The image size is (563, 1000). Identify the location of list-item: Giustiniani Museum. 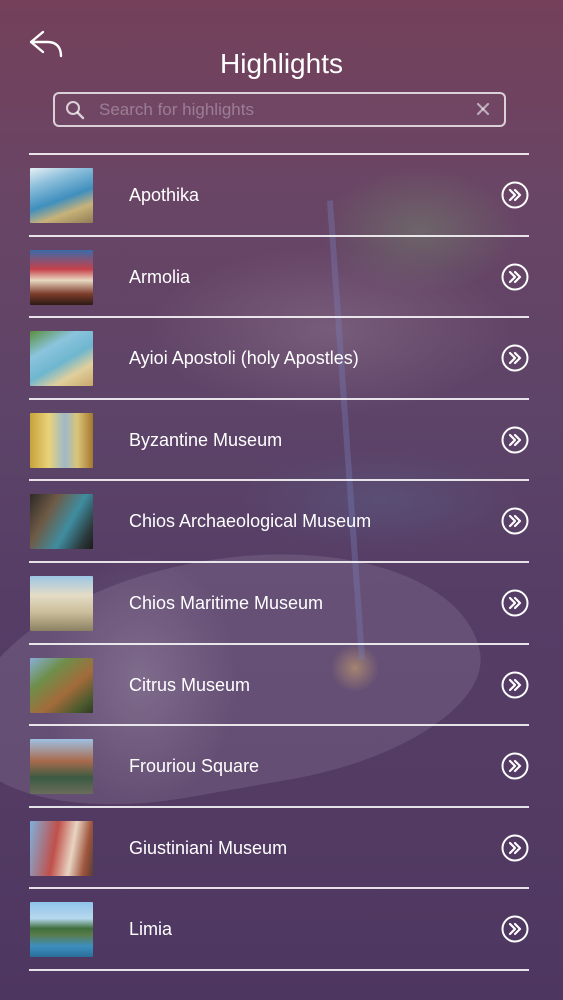
(279, 849).